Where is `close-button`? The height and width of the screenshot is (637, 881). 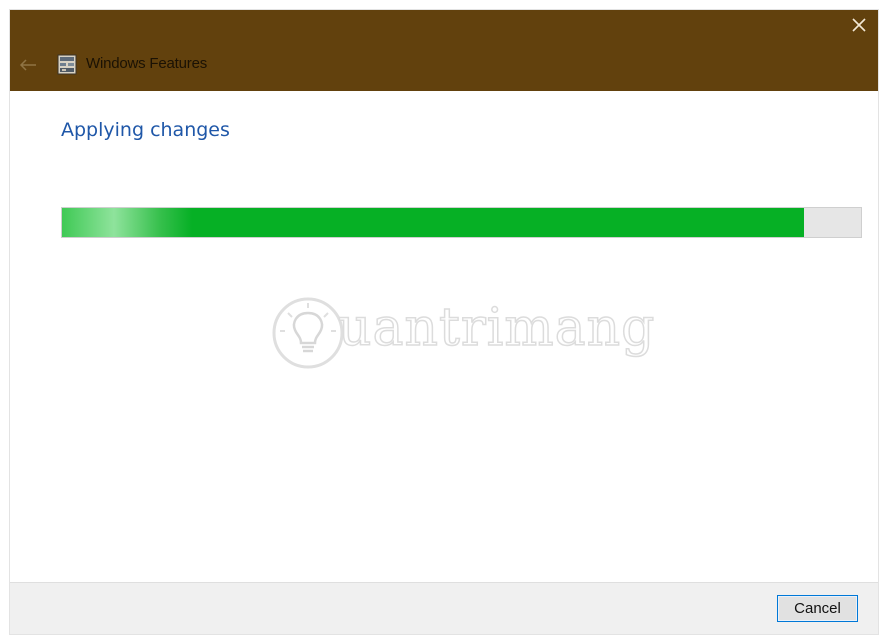
close-button is located at coordinates (859, 25).